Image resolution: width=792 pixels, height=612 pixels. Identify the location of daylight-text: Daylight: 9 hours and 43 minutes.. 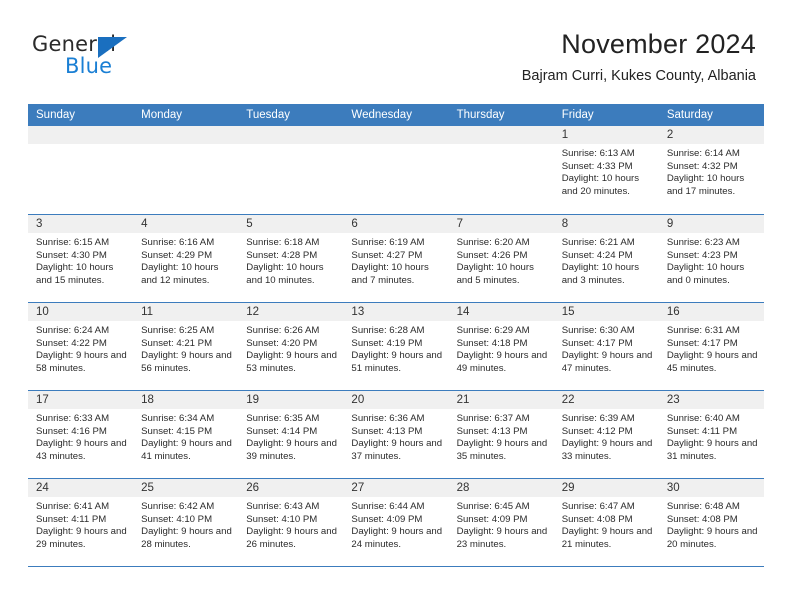
(81, 450).